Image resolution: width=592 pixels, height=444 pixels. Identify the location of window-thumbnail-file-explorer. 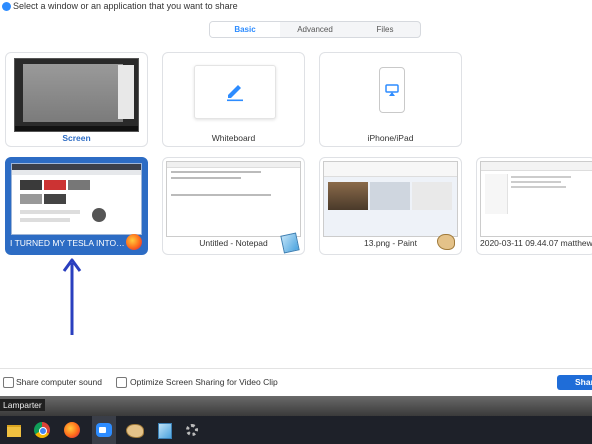
(536, 199).